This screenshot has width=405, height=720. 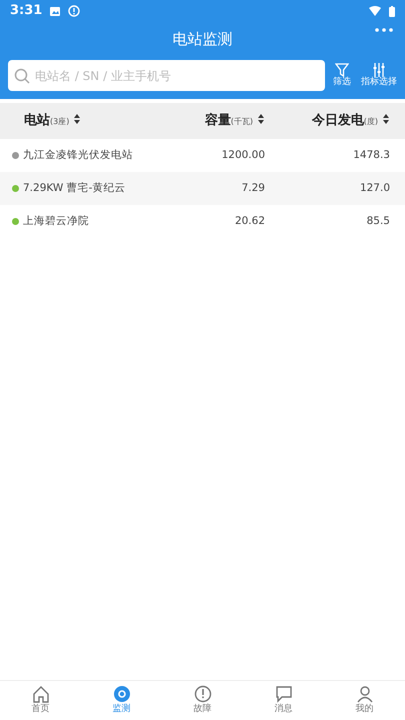 What do you see at coordinates (374, 188) in the screenshot?
I see `table-cell-text: 127.0` at bounding box center [374, 188].